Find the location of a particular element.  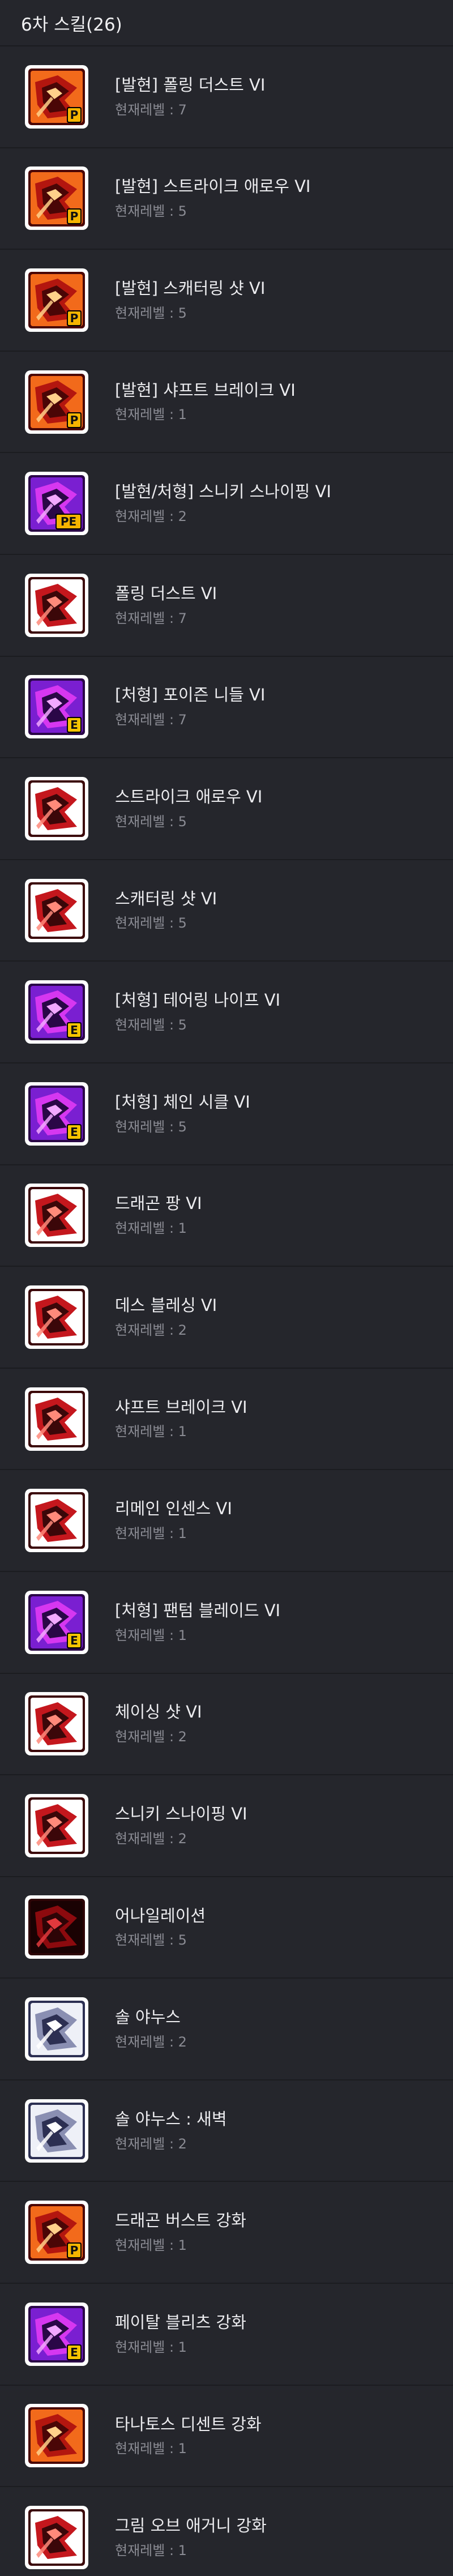

skill-row: 데스 블레싱 VI 현재레벨 : 2 is located at coordinates (226, 1318).